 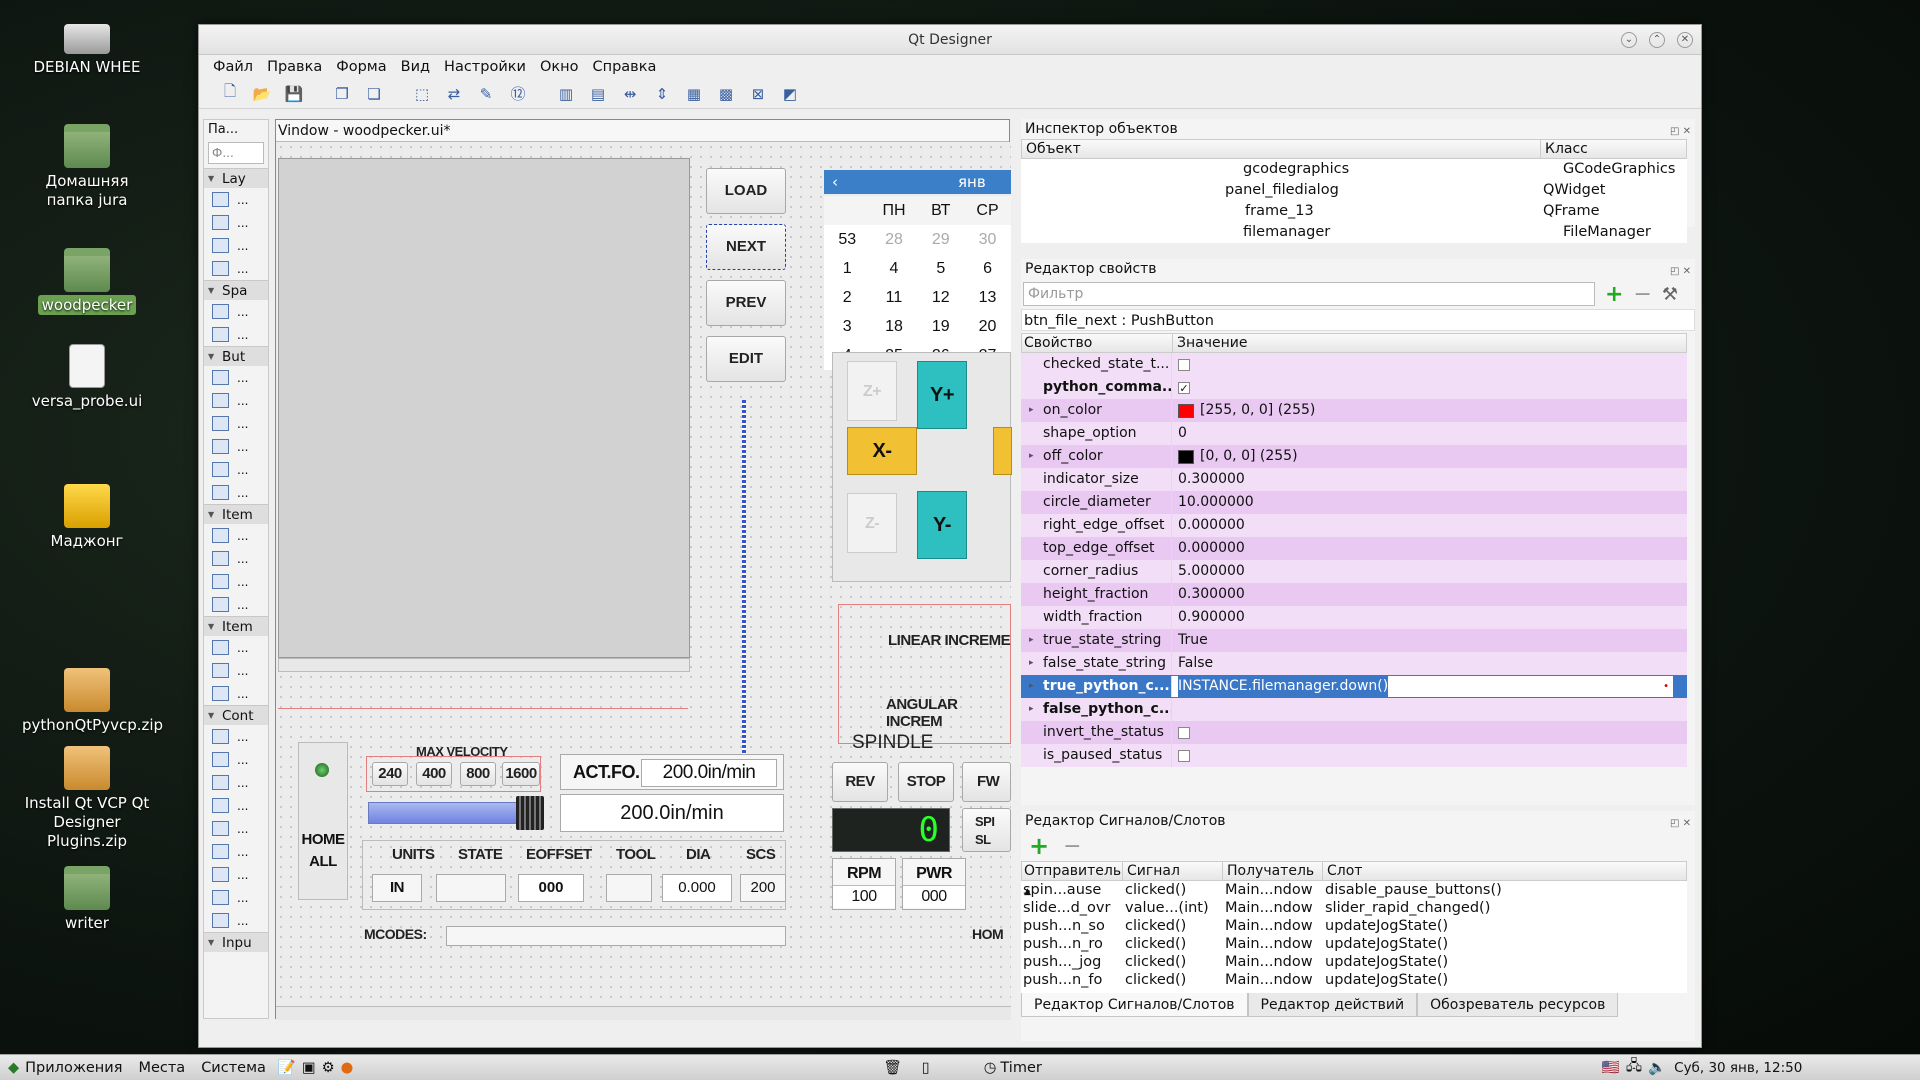 I want to click on property-row: ▸ false_state_string False, so click(x=1354, y=663).